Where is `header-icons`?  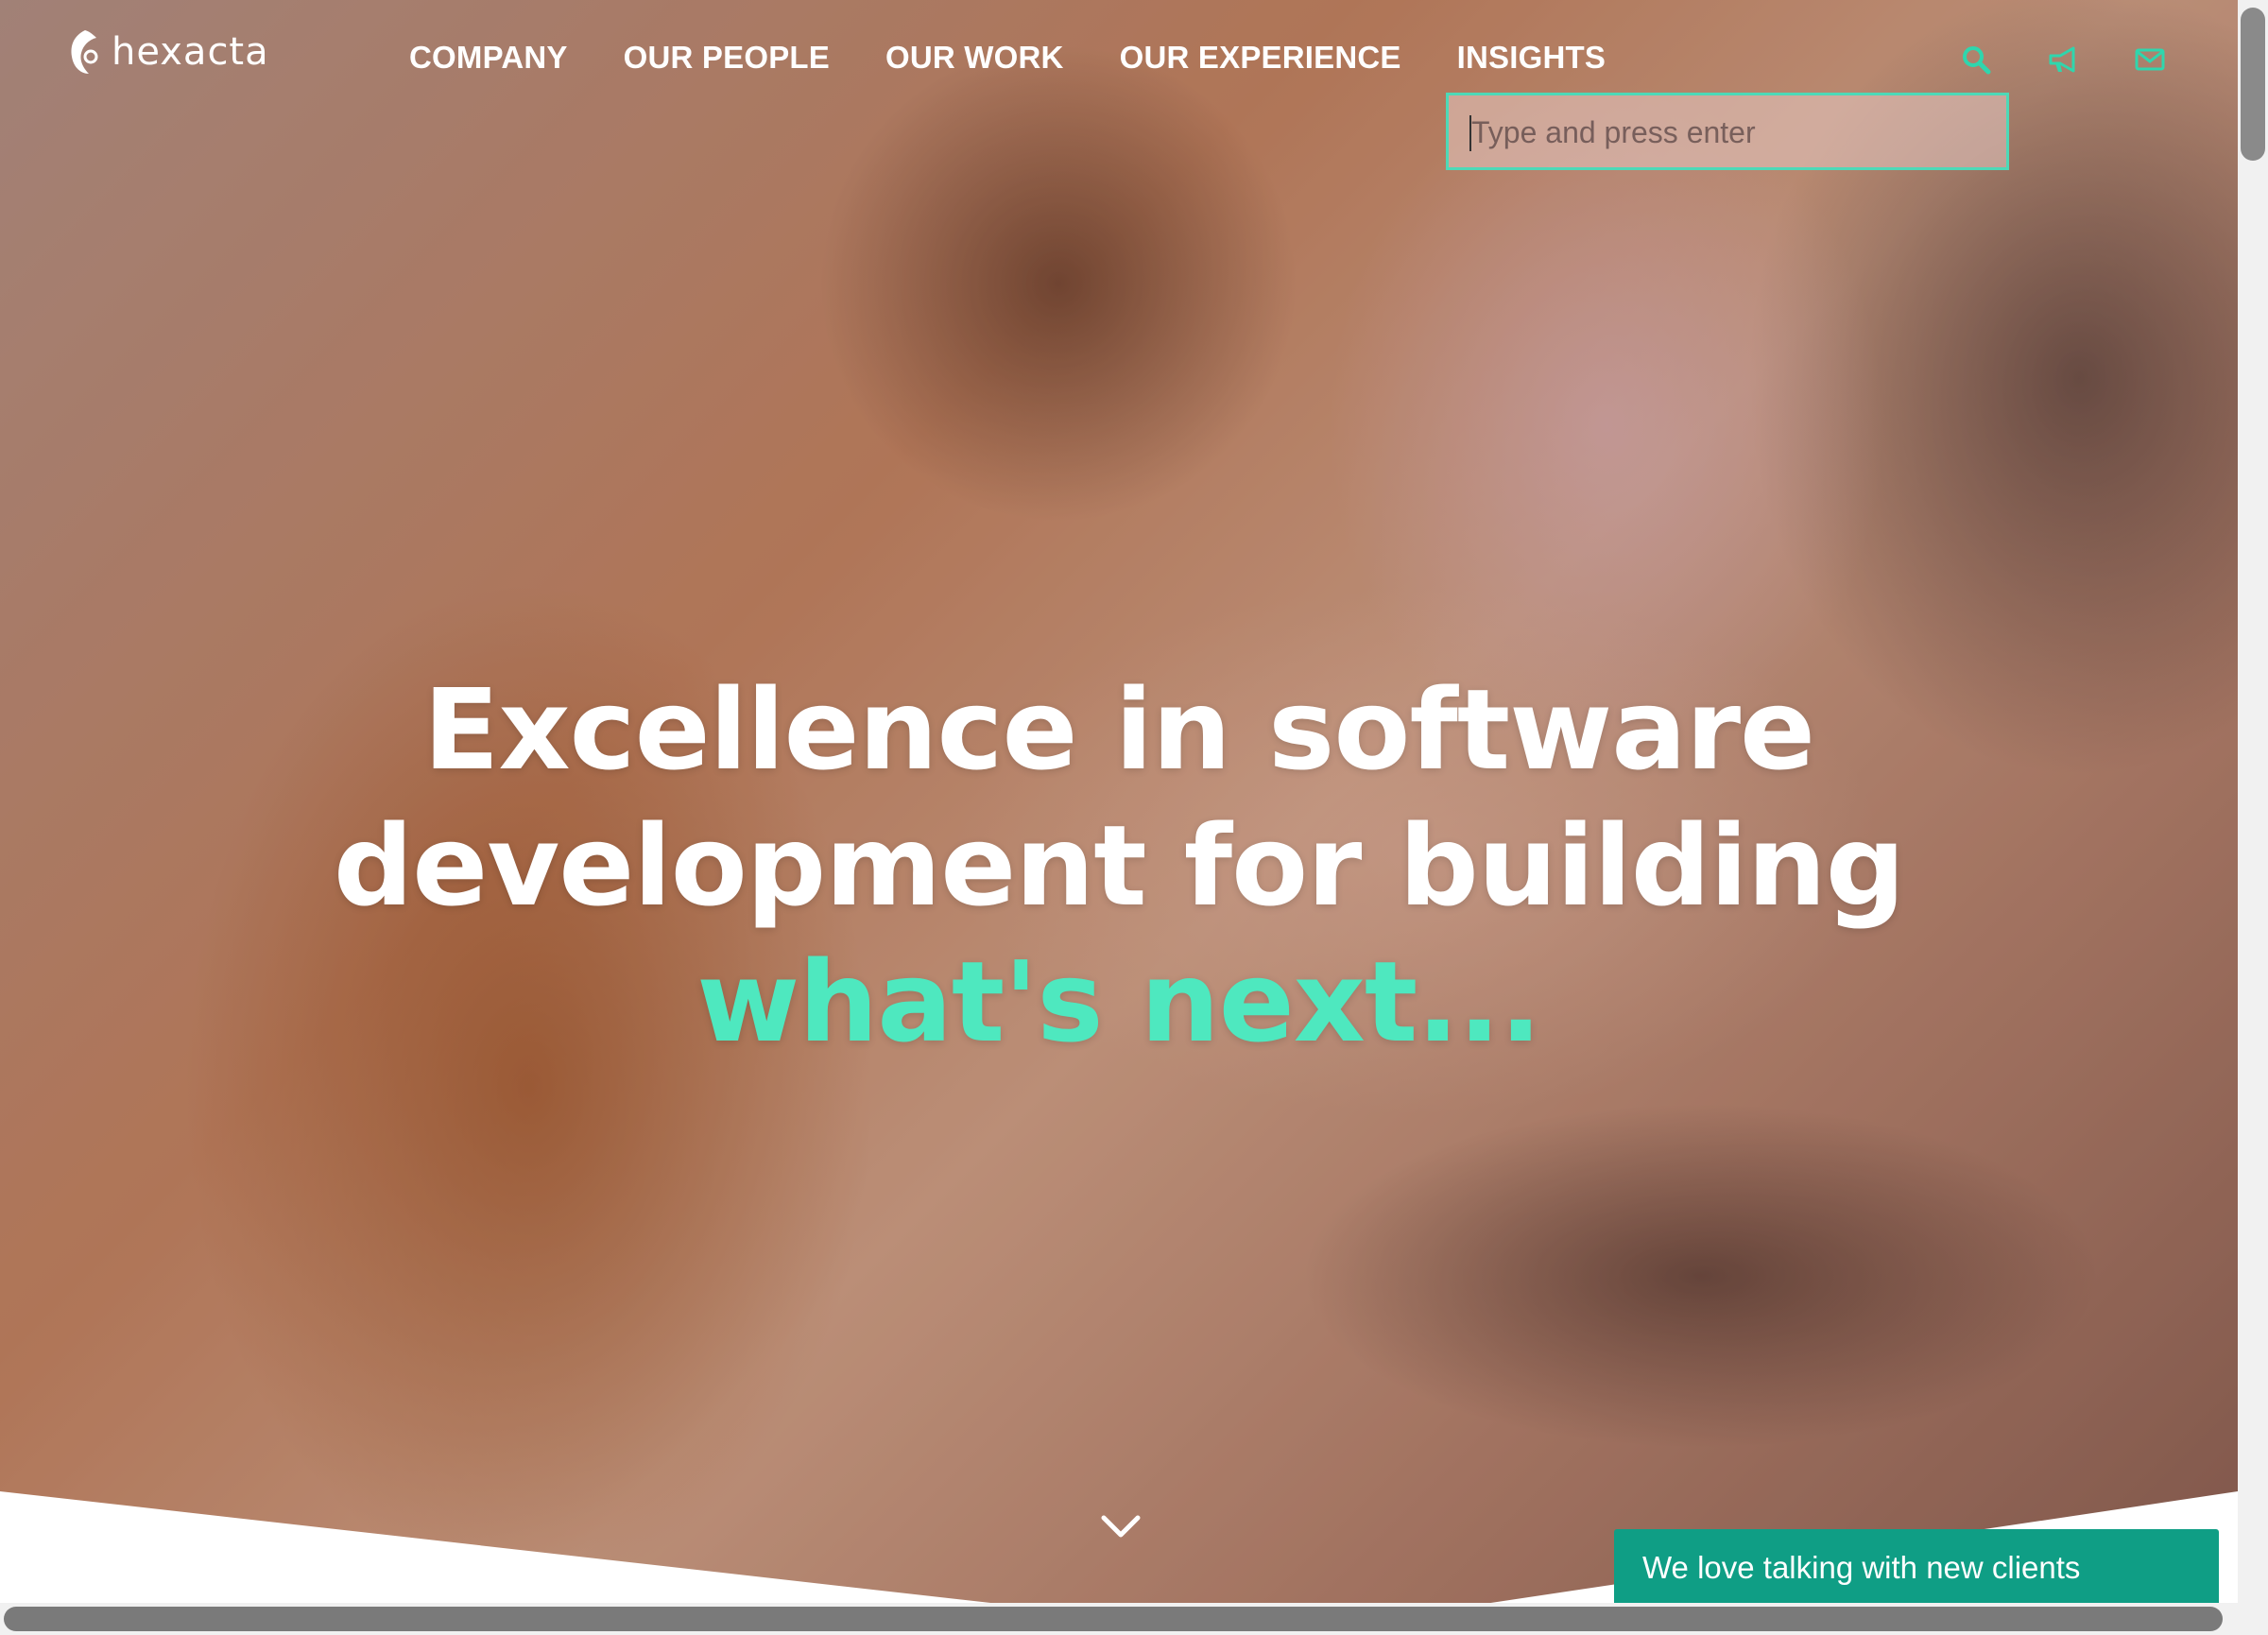
header-icons is located at coordinates (2063, 59).